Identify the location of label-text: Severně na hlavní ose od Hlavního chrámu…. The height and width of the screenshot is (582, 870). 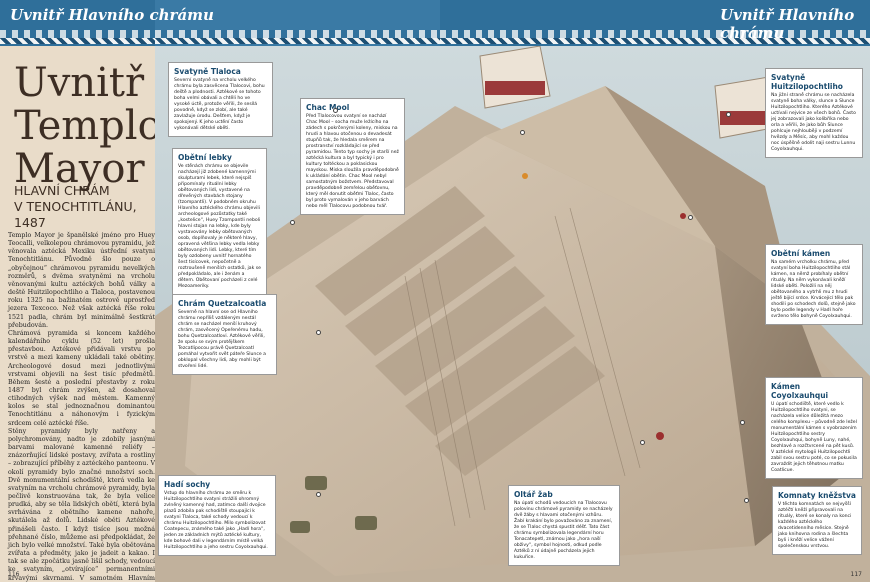
(222, 339).